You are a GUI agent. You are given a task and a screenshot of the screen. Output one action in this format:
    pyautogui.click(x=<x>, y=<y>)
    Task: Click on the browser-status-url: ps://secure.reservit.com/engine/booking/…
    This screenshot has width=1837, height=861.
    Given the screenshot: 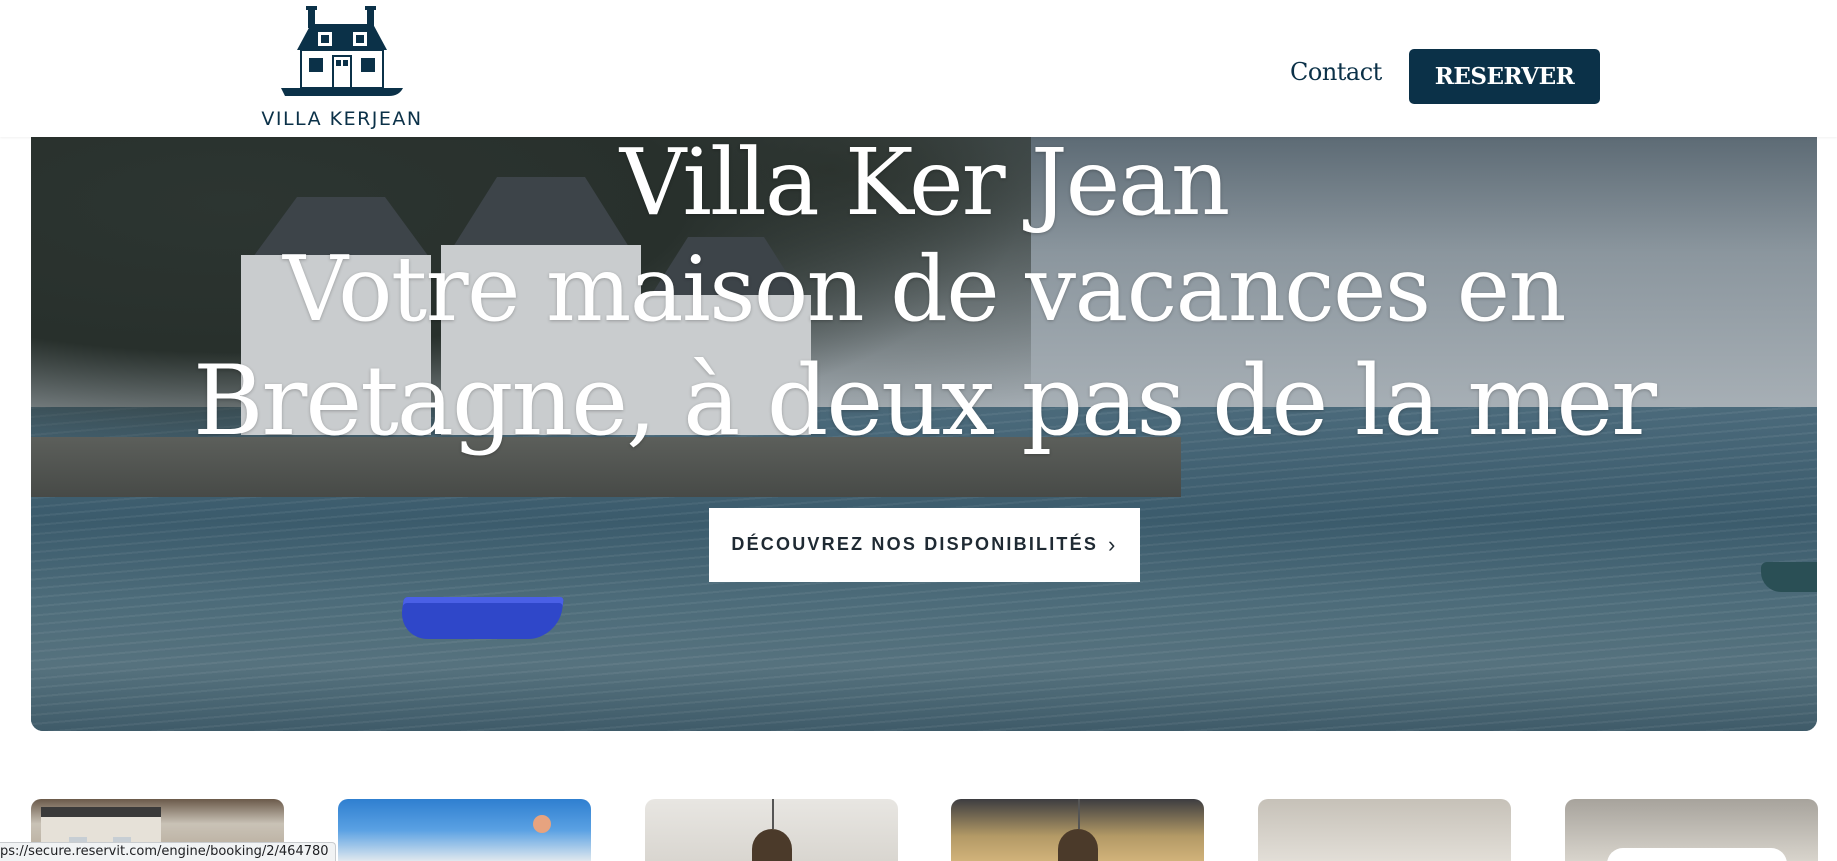 What is the action you would take?
    pyautogui.click(x=168, y=851)
    